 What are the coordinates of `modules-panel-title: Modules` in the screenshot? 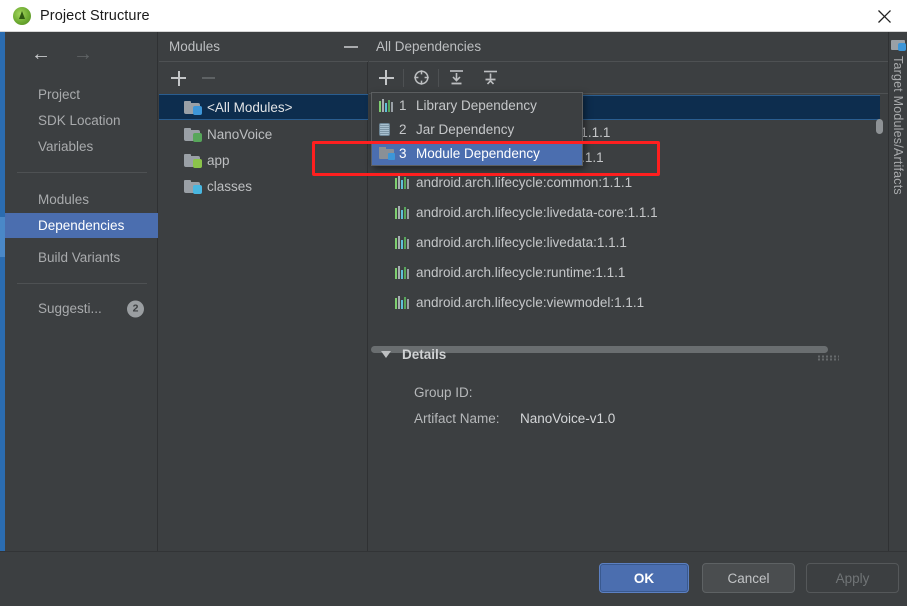 It's located at (195, 46).